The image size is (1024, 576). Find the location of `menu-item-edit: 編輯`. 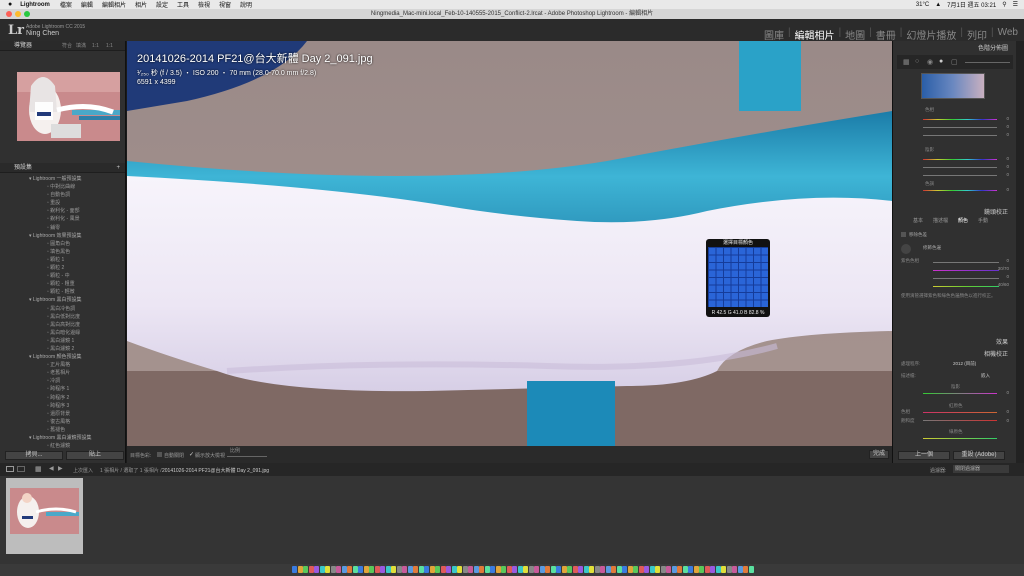

menu-item-edit: 編輯 is located at coordinates (87, 4).